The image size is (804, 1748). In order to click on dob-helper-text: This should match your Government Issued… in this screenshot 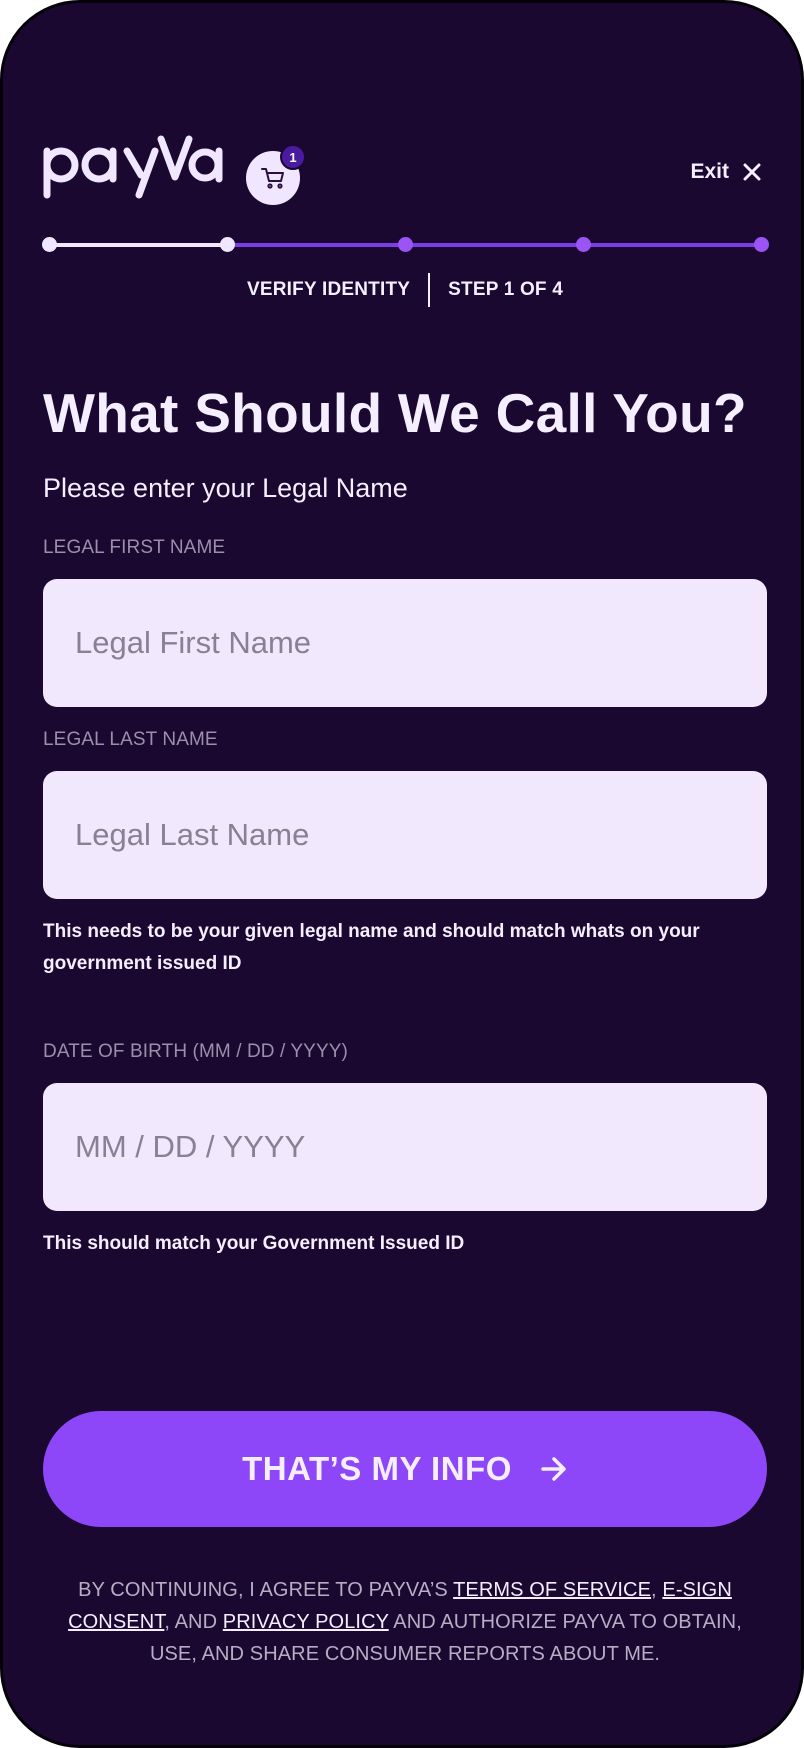, I will do `click(254, 1243)`.